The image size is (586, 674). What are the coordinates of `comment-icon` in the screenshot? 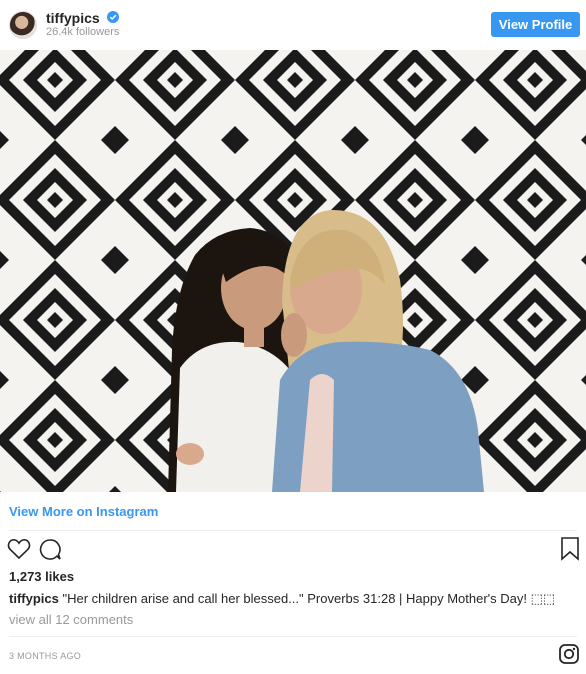 It's located at (50, 550).